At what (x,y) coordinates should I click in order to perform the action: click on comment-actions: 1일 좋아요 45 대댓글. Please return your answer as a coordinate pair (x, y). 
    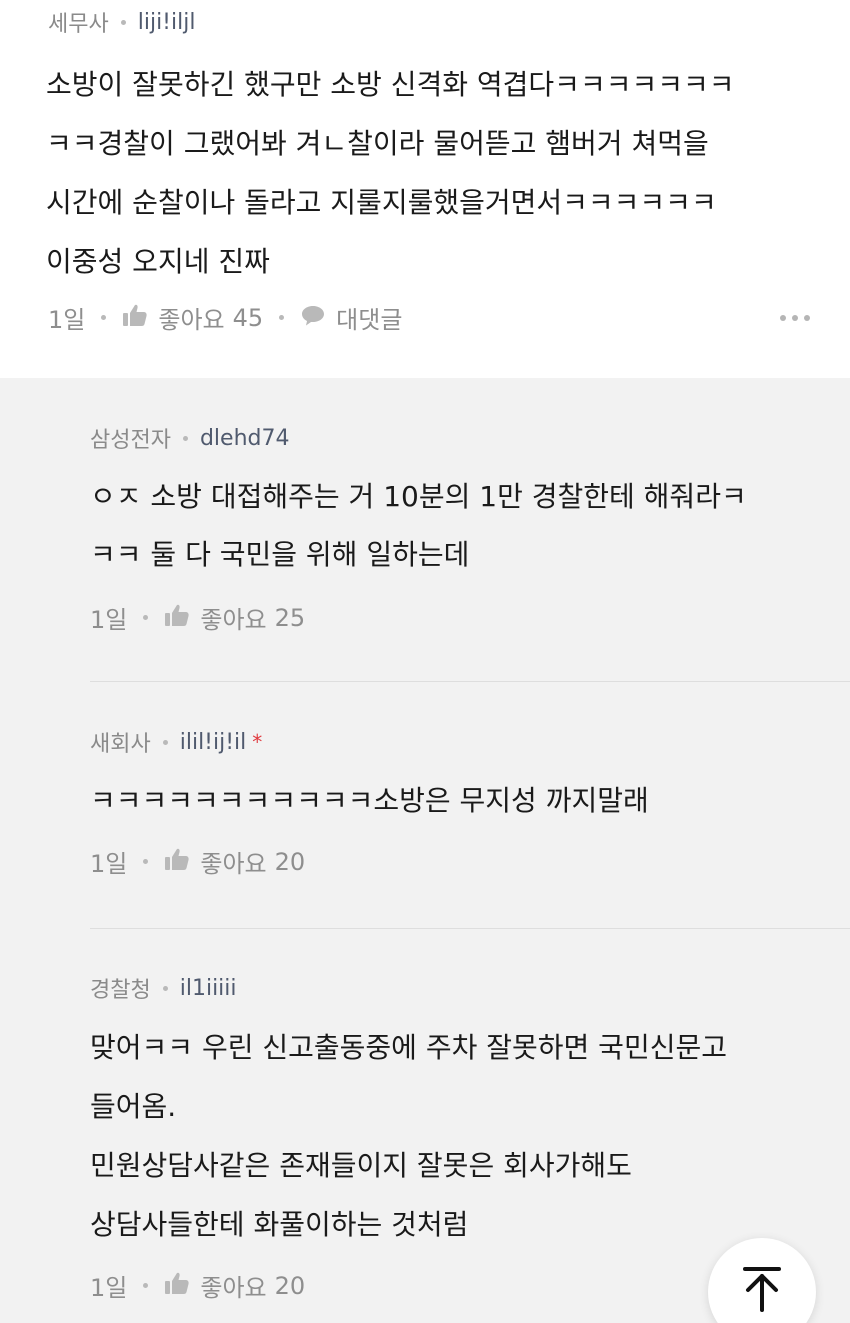
    Looking at the image, I should click on (225, 317).